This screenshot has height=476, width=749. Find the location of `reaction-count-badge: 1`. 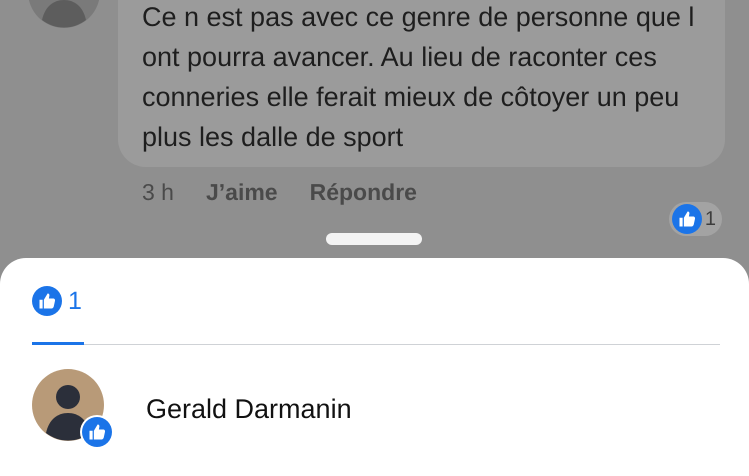

reaction-count-badge: 1 is located at coordinates (695, 219).